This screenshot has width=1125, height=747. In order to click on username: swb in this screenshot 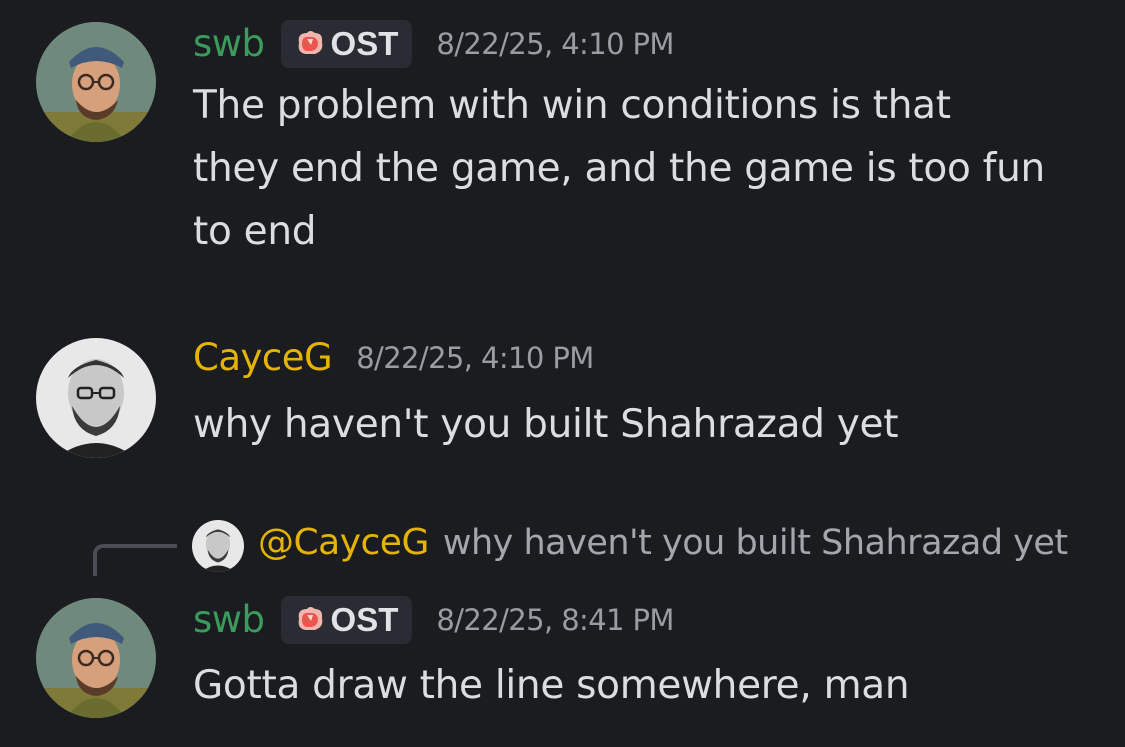, I will do `click(229, 620)`.